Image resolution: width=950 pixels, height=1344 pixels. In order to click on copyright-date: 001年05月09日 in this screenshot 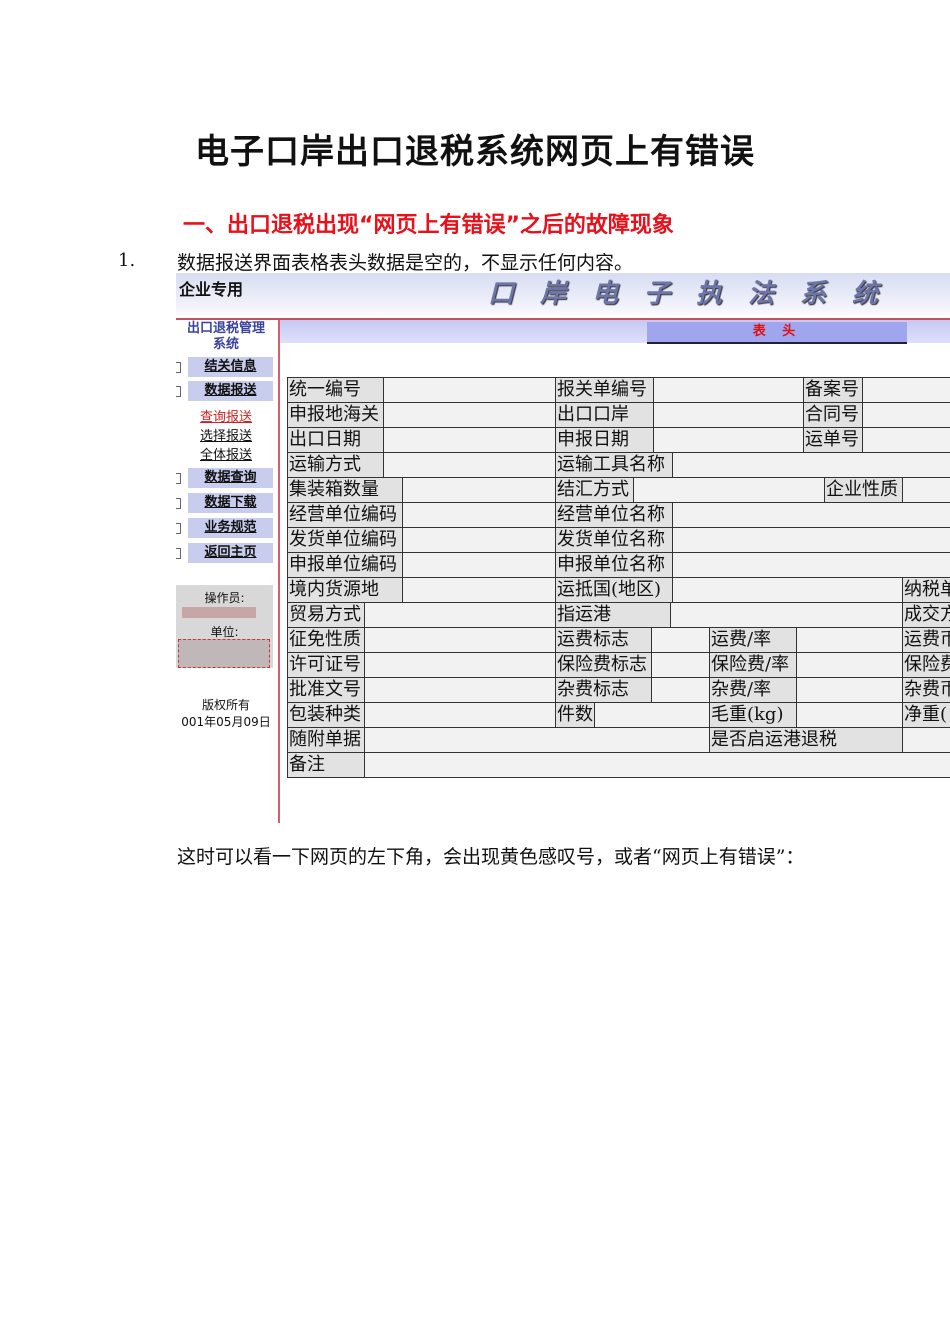, I will do `click(226, 722)`.